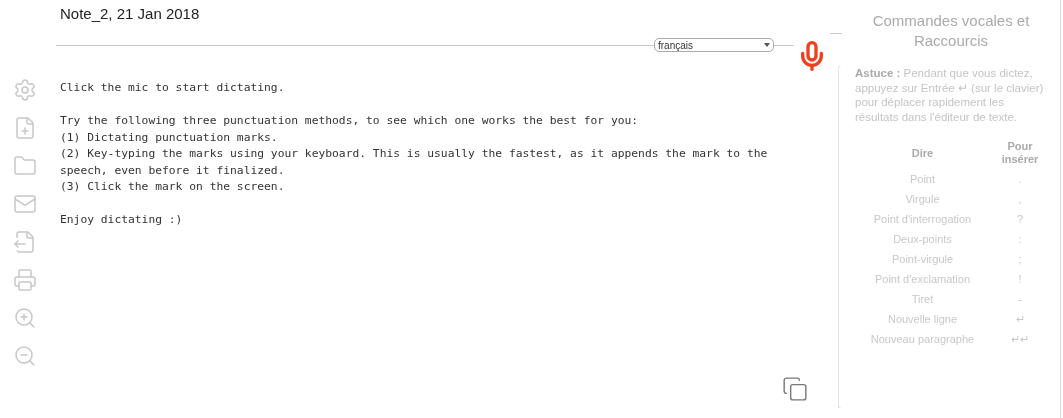 The width and height of the screenshot is (1063, 418). I want to click on editor-text-line: speech, even before it finalized., so click(173, 170).